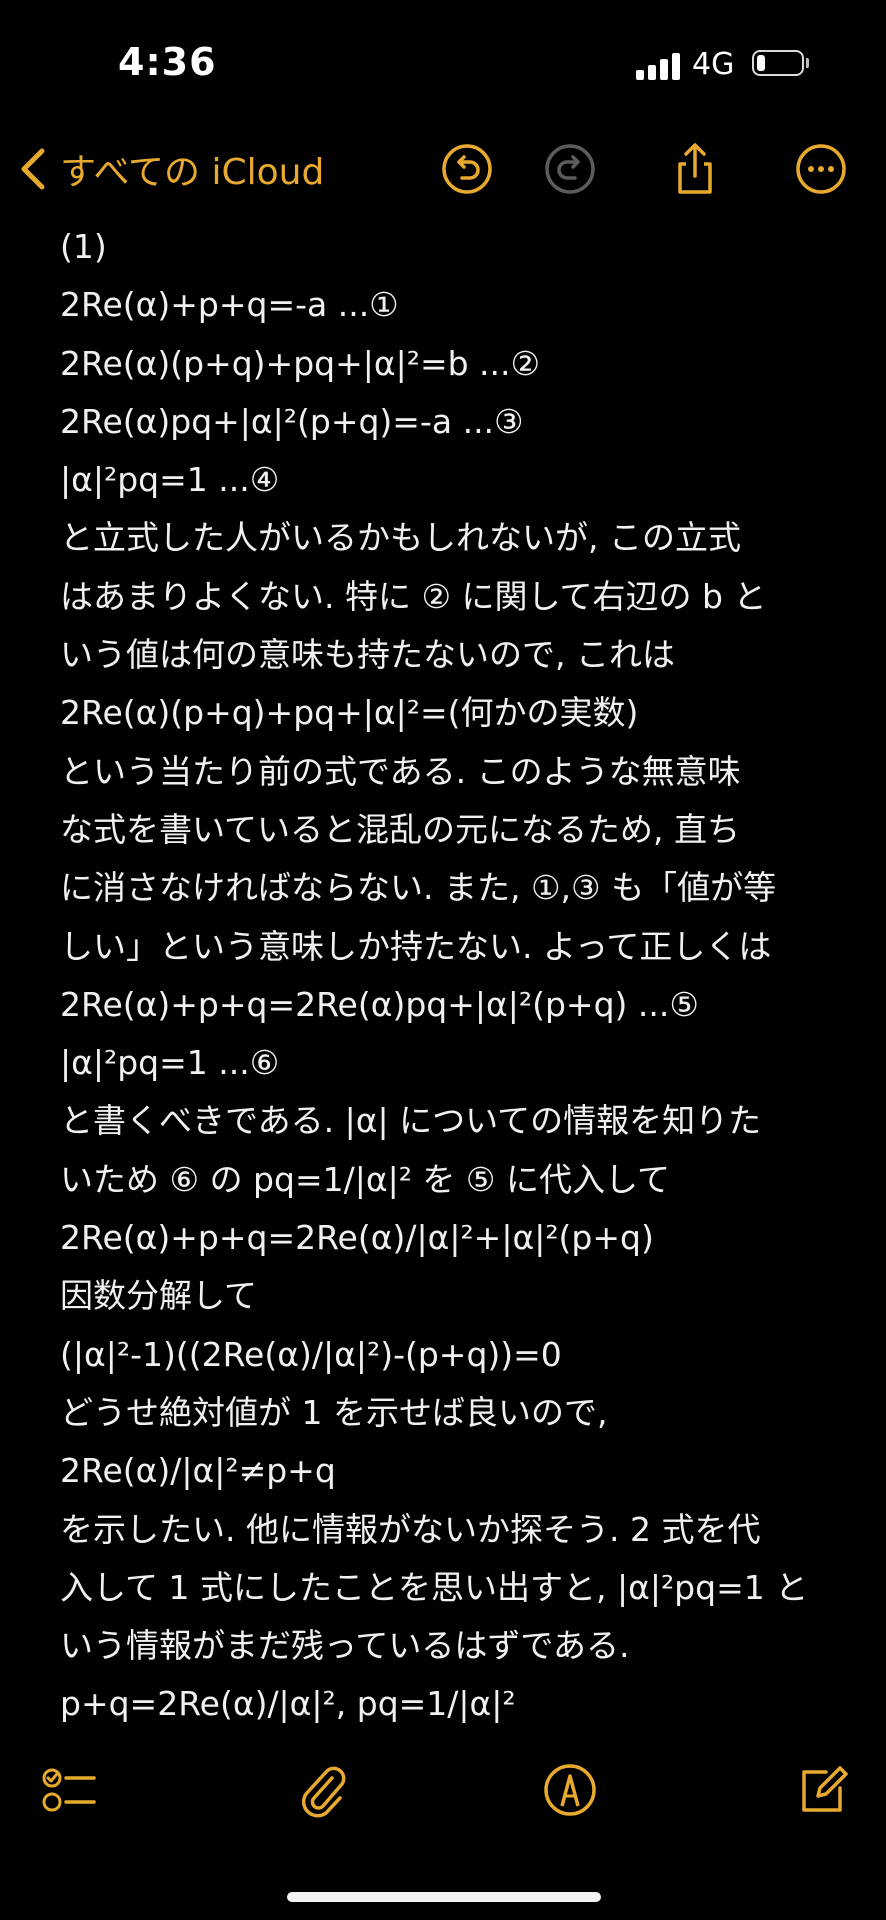  Describe the element at coordinates (434, 1587) in the screenshot. I see `note-line: 入して 1 式にしたことを思い出すと, |α|²pq=1 と` at that location.